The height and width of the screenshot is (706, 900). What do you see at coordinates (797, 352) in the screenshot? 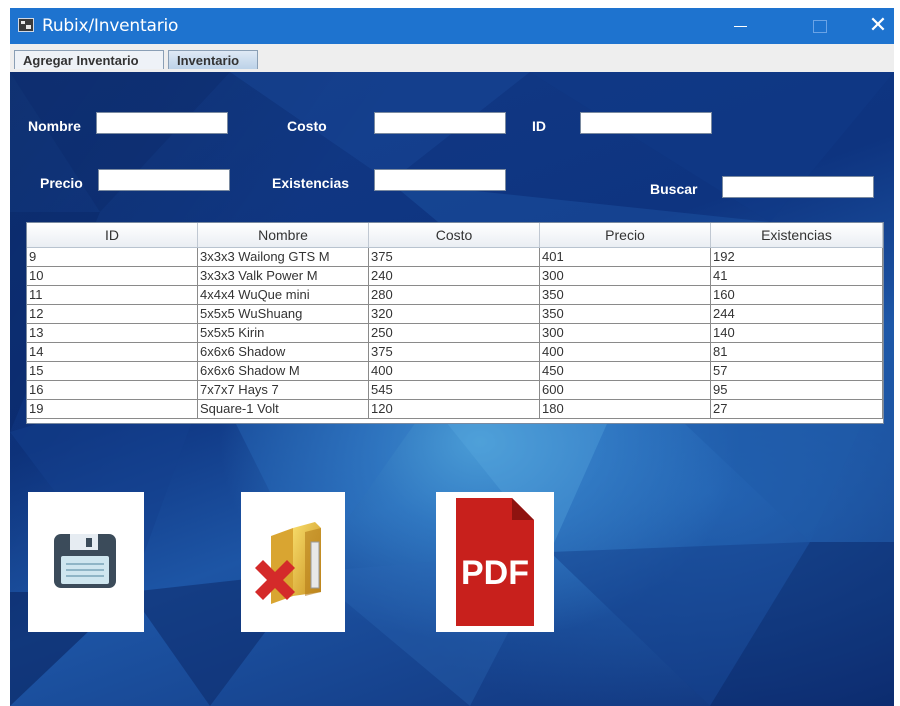
I see `cell-existencias: 81` at bounding box center [797, 352].